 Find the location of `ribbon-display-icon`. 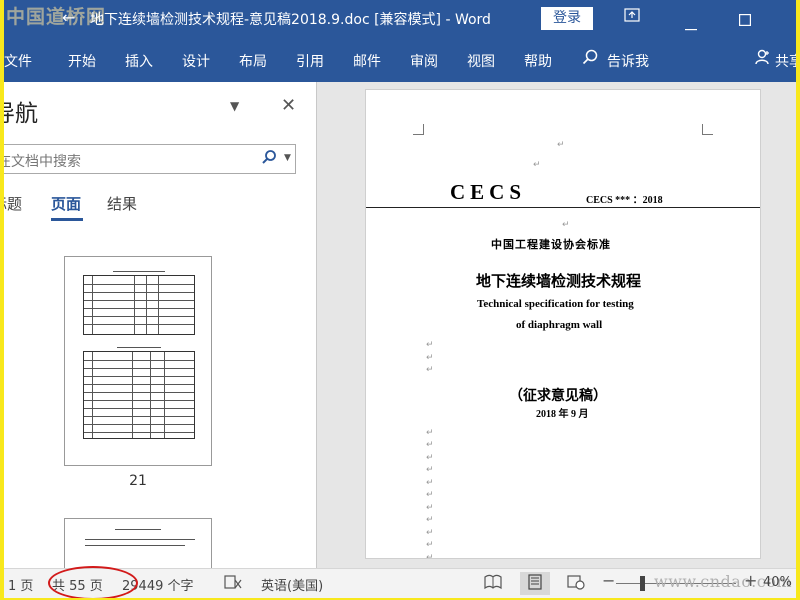

ribbon-display-icon is located at coordinates (632, 17).